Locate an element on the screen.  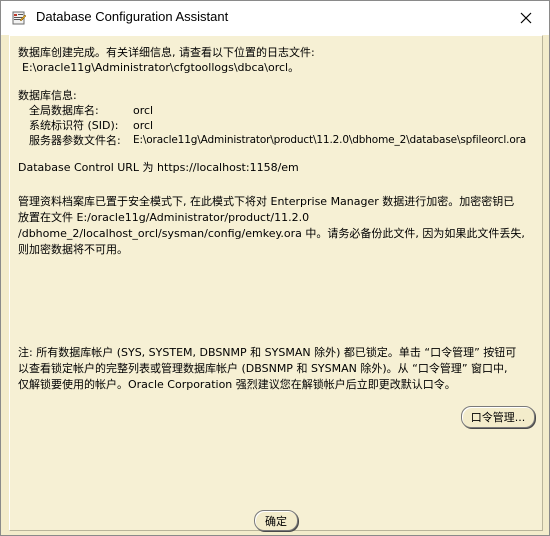
dbca-app-icon is located at coordinates (19, 18).